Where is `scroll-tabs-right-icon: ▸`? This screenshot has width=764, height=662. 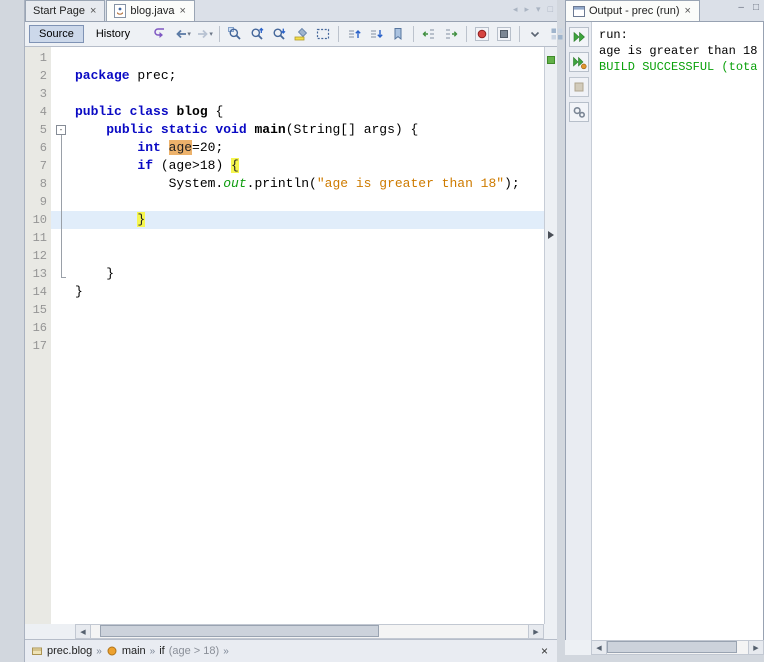 scroll-tabs-right-icon: ▸ is located at coordinates (527, 9).